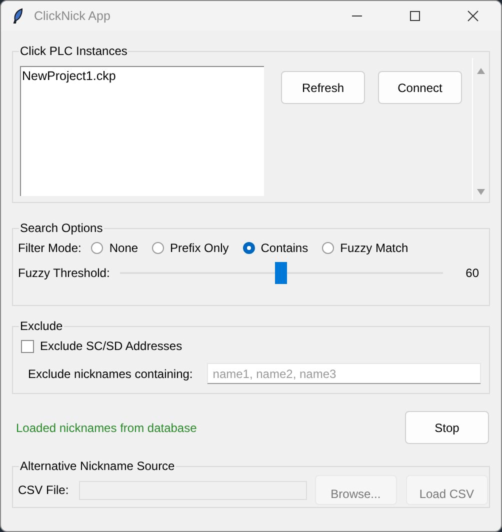 Image resolution: width=502 pixels, height=532 pixels. What do you see at coordinates (480, 129) in the screenshot?
I see `scrollbar` at bounding box center [480, 129].